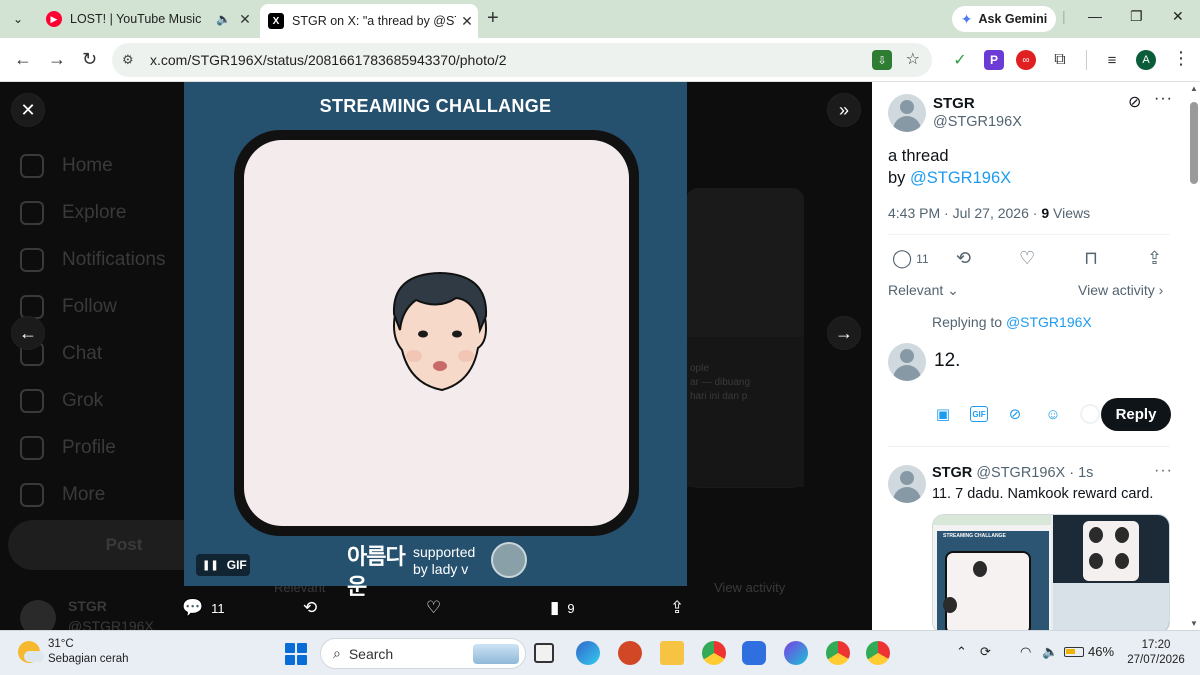 This screenshot has width=1200, height=675. Describe the element at coordinates (496, 654) in the screenshot. I see `search-highlight-image` at that location.